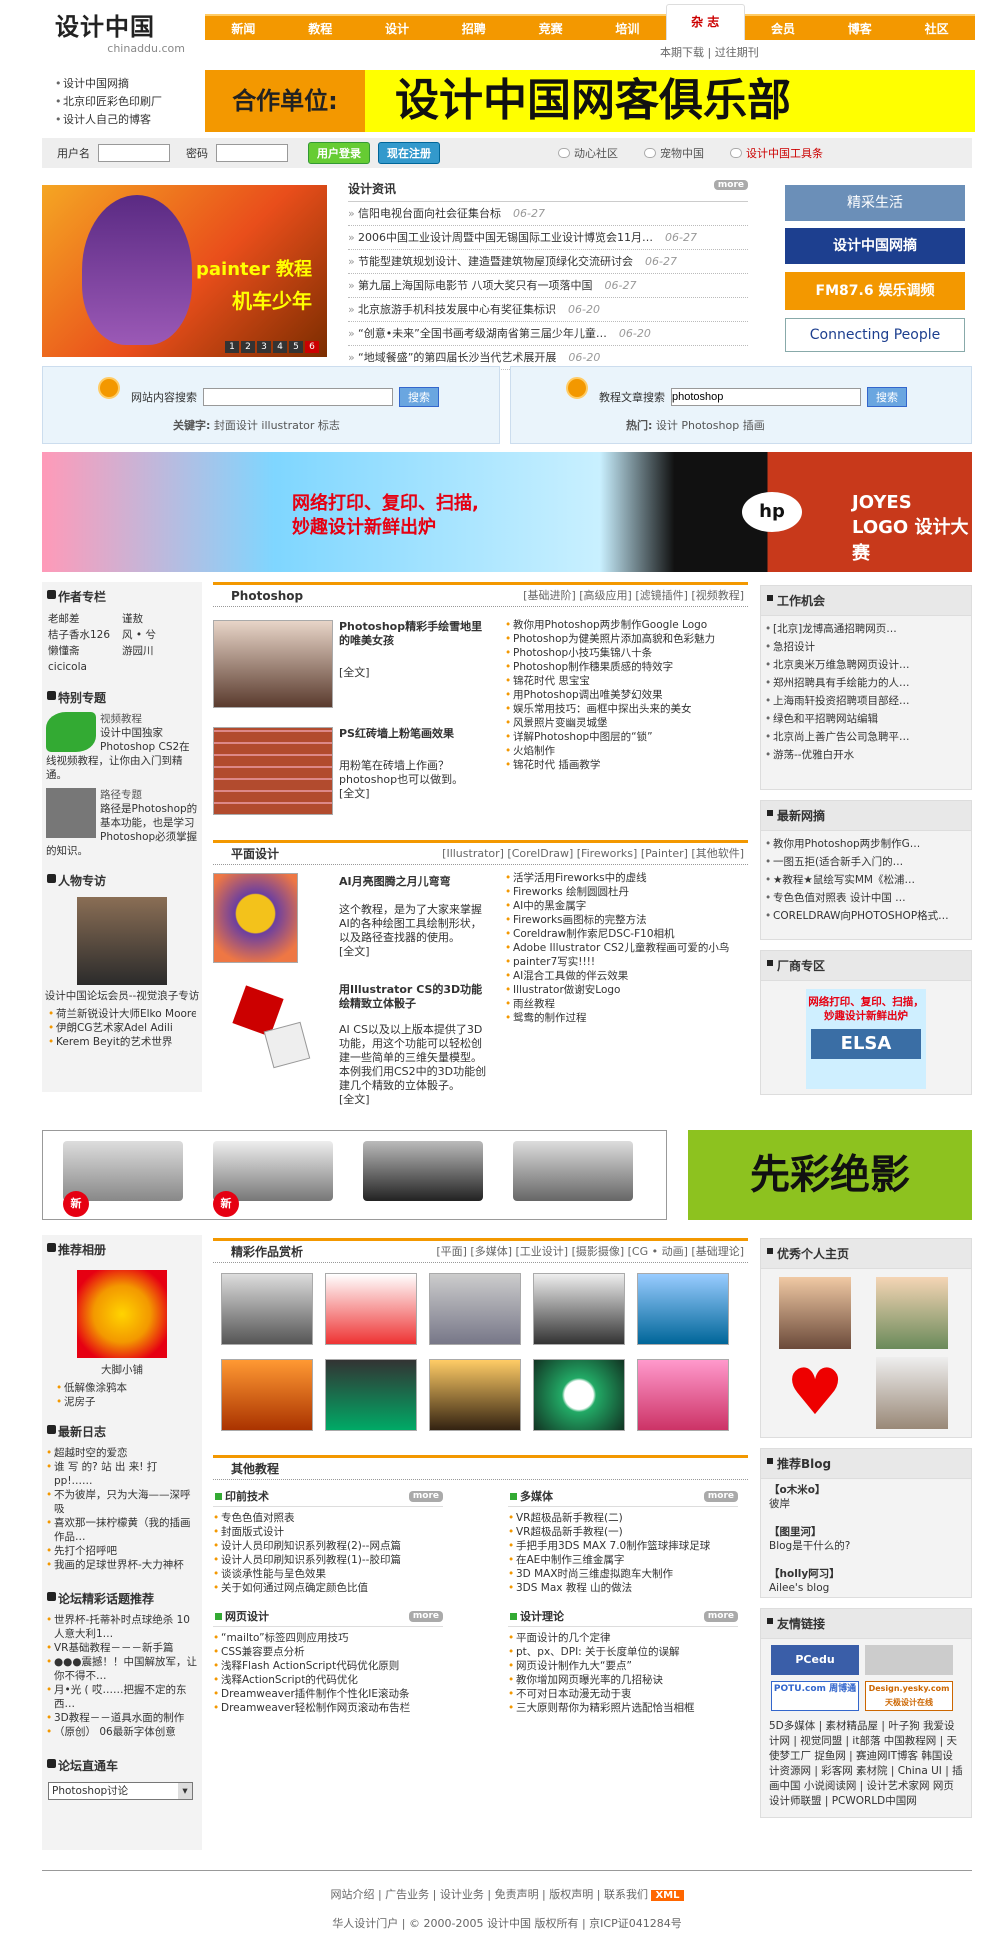 The width and height of the screenshot is (1002, 1940). Describe the element at coordinates (859, 28) in the screenshot. I see `nav-item: 博客` at that location.